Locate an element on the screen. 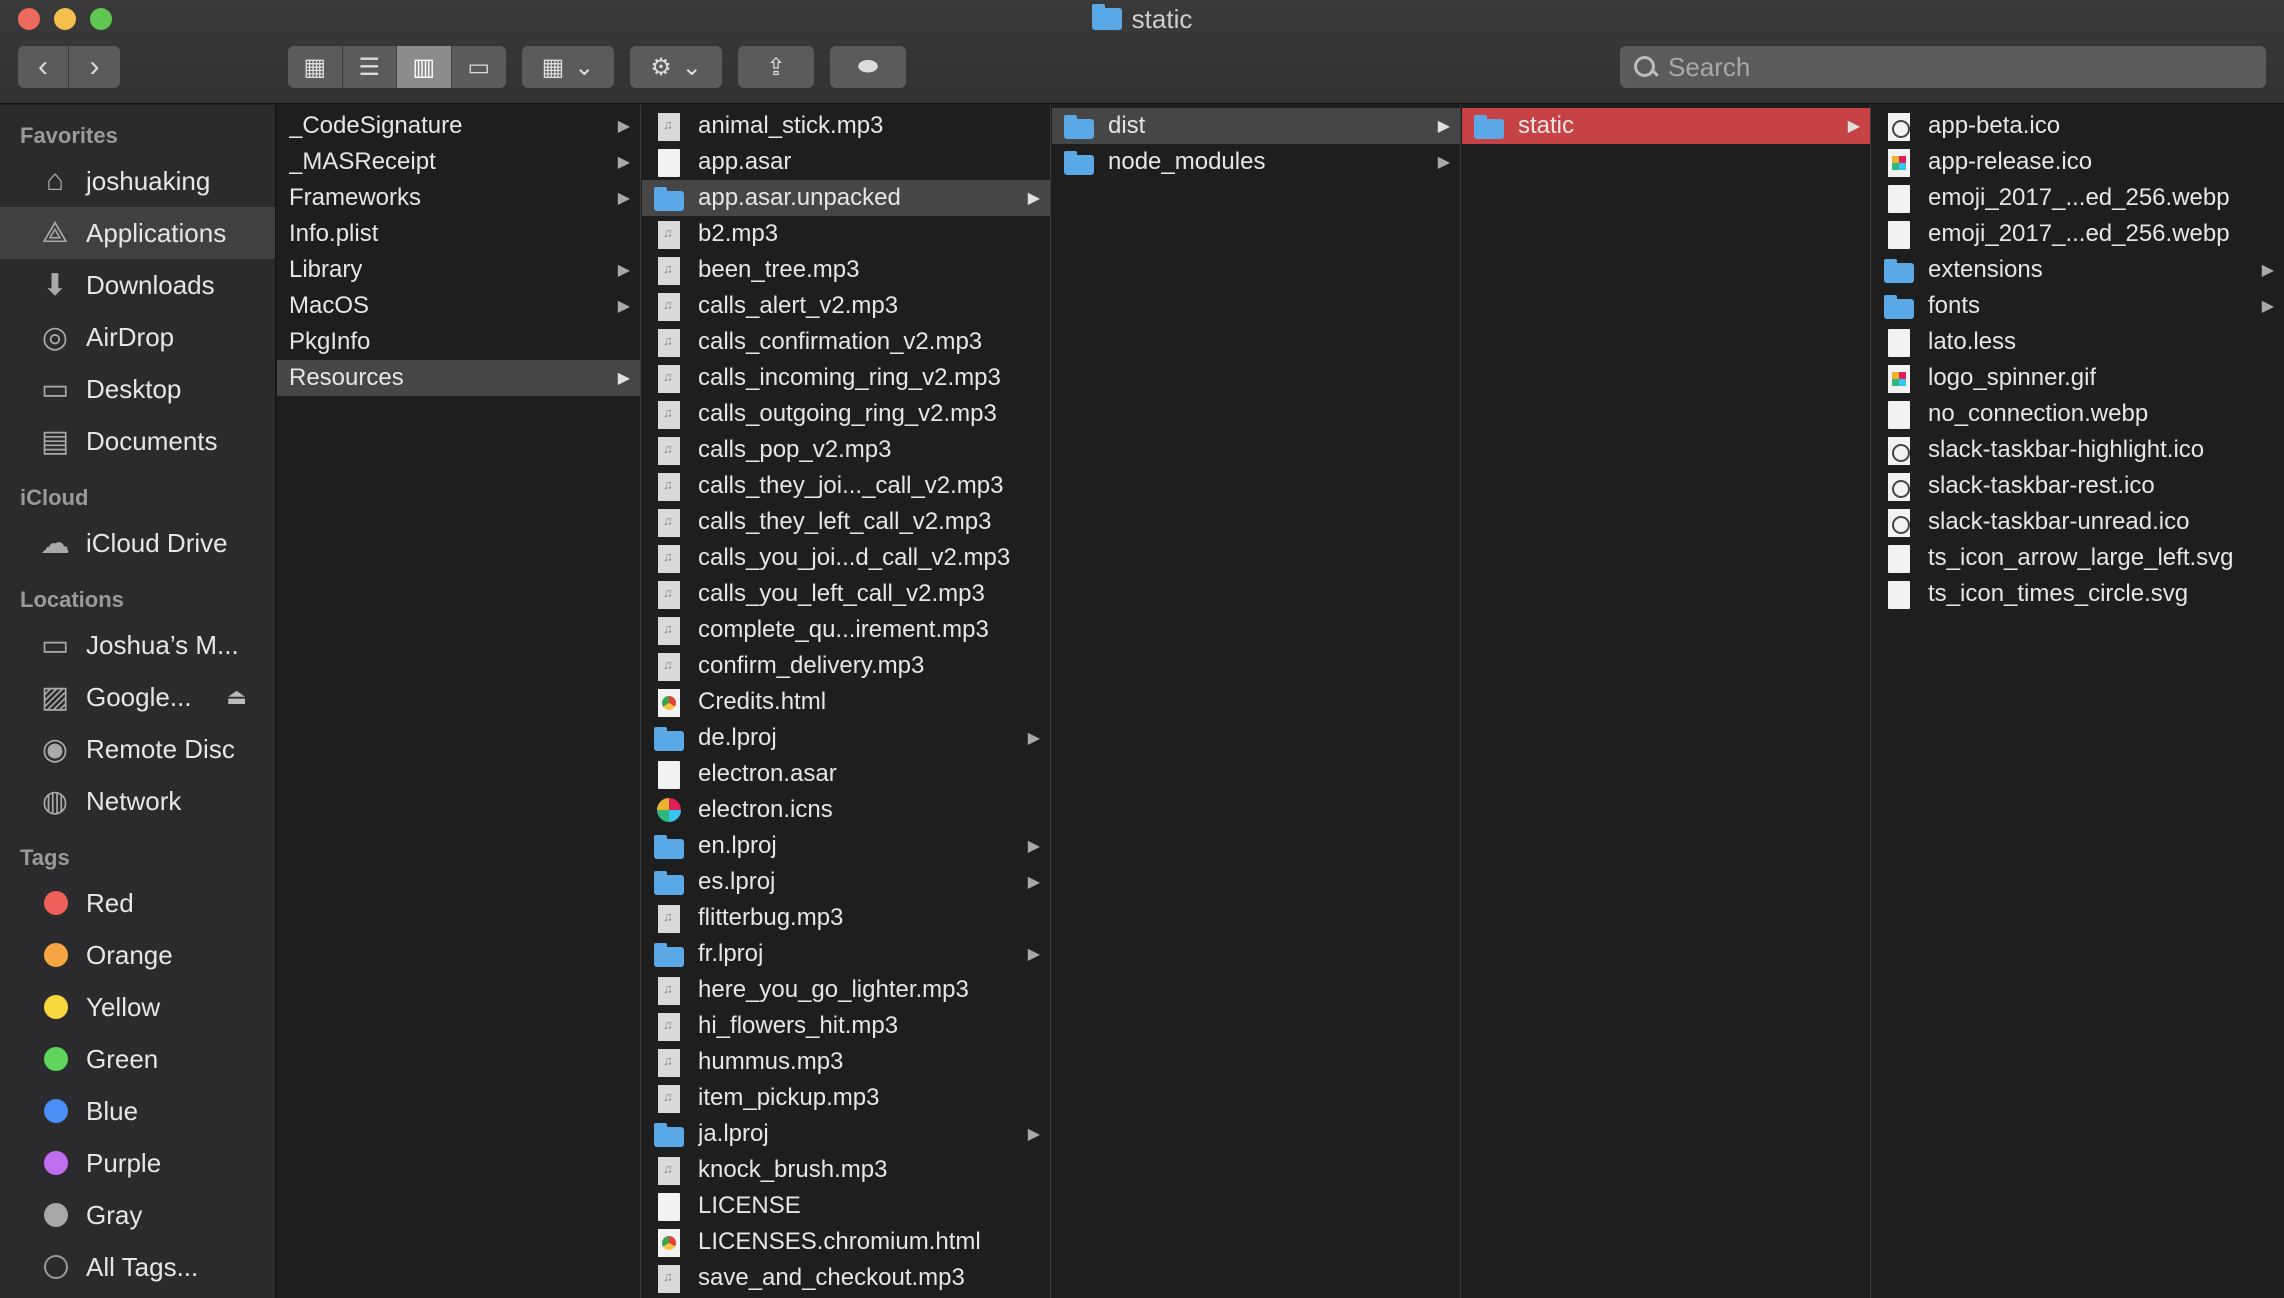 The height and width of the screenshot is (1298, 2284). edit-tags-button: ⬬ is located at coordinates (868, 67).